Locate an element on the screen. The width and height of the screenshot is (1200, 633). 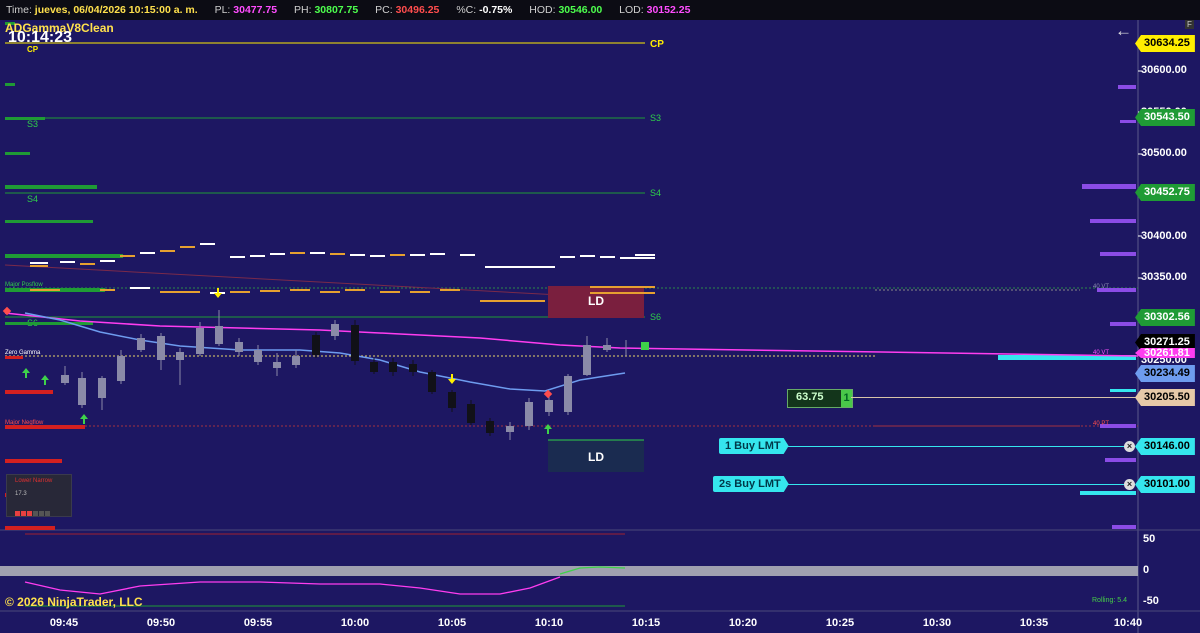
time-label-0955: 09:55 is located at coordinates (258, 623).